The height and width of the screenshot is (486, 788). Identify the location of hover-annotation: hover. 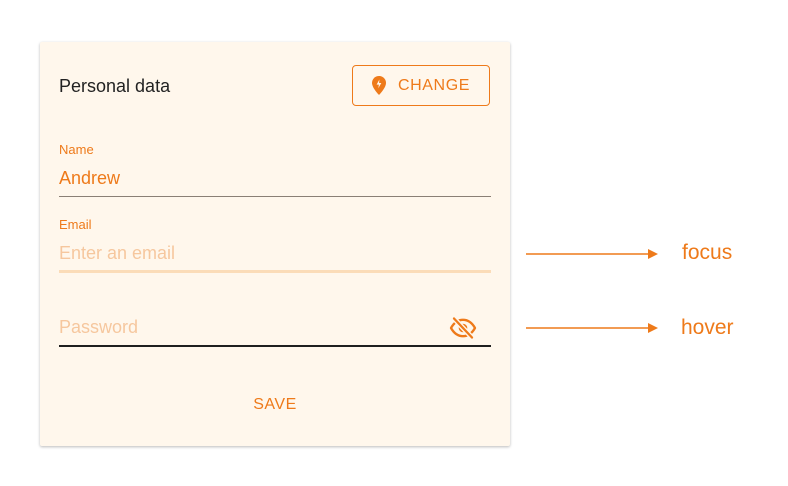
(707, 327).